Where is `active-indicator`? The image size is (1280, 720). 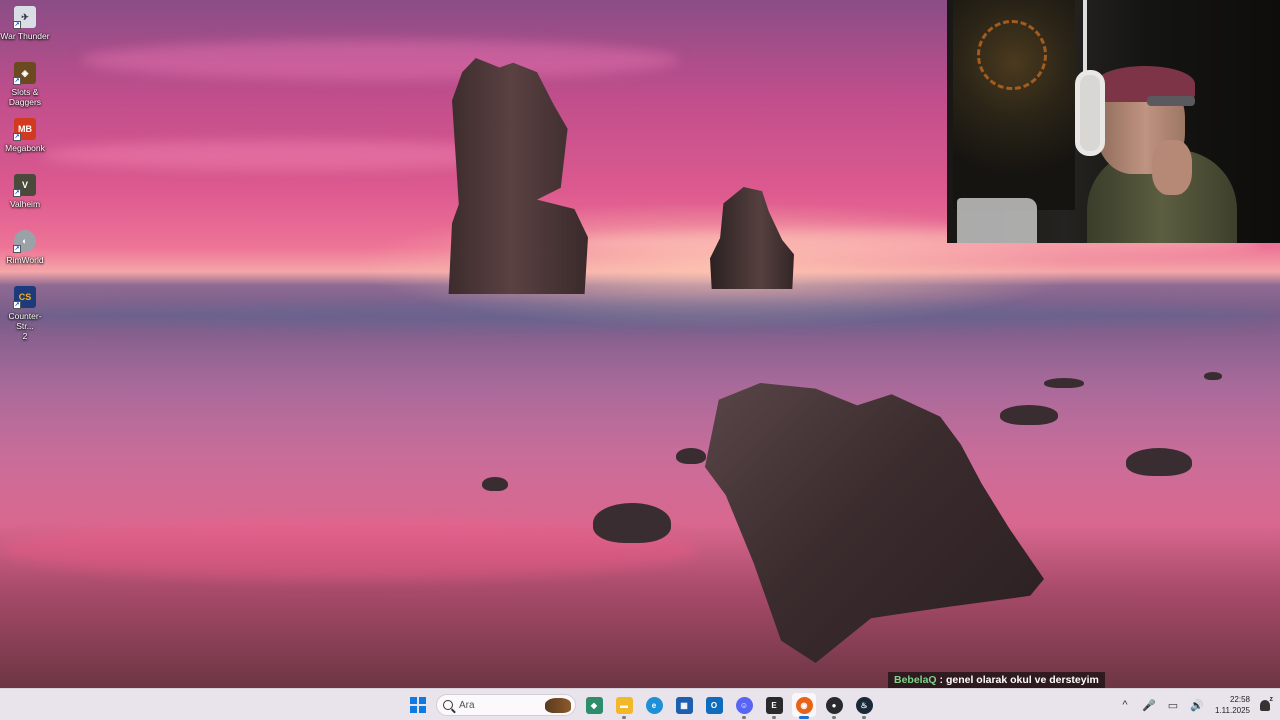 active-indicator is located at coordinates (804, 717).